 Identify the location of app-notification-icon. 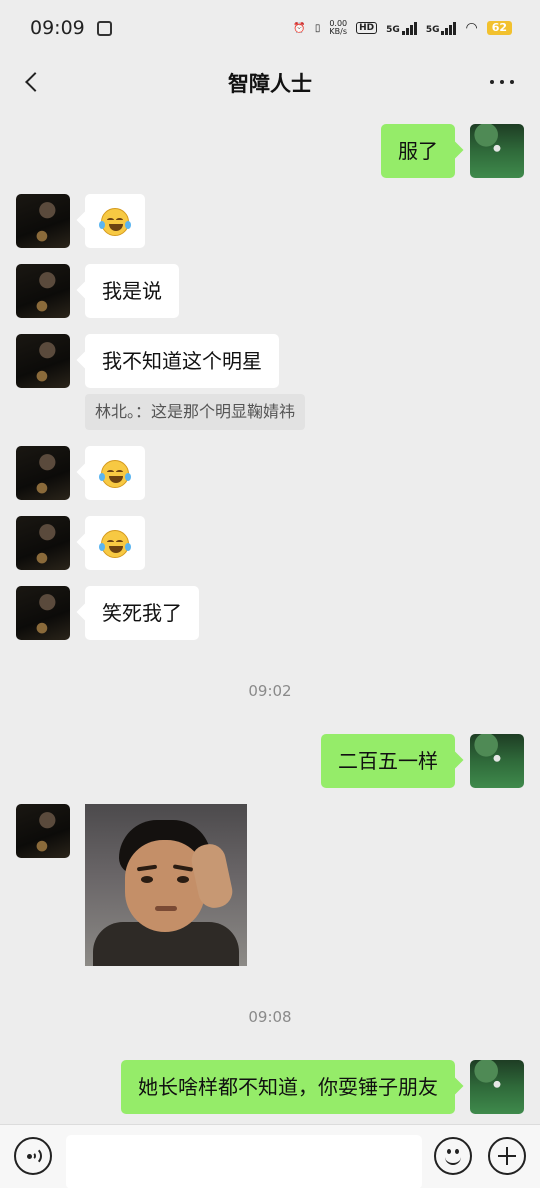
(104, 28).